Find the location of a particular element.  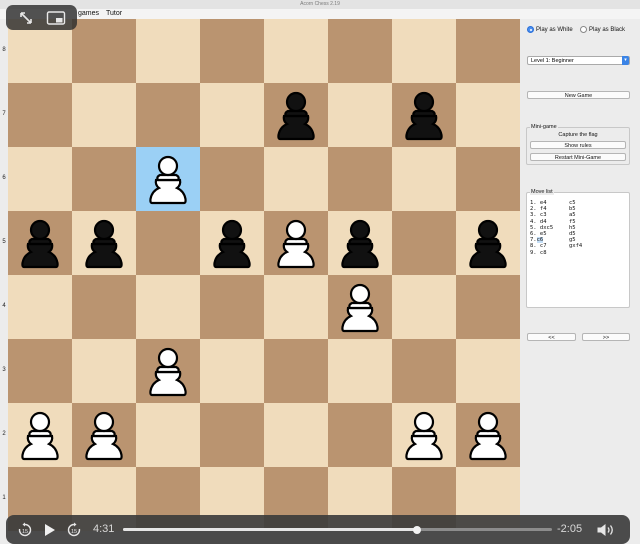

square-b5 is located at coordinates (104, 243).